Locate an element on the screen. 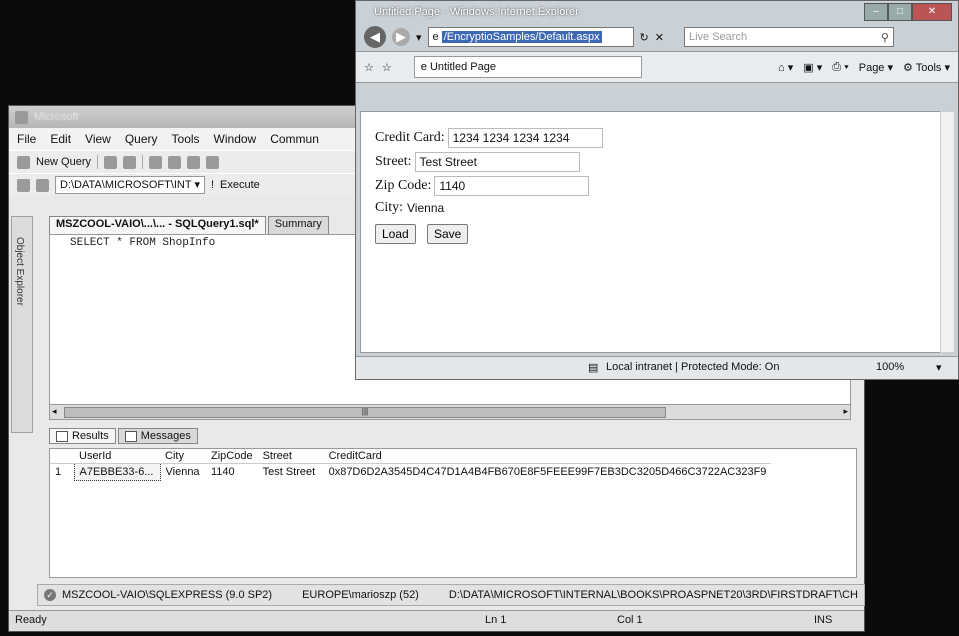 The image size is (959, 636). connect-icon is located at coordinates (23, 185).